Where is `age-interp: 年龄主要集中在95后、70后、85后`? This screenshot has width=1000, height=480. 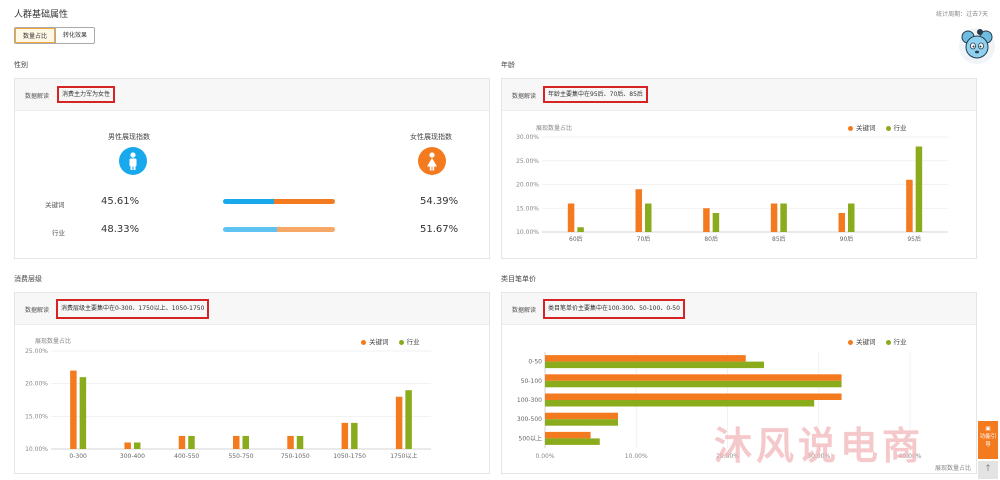 age-interp: 年龄主要集中在95后、70后、85后 is located at coordinates (595, 94).